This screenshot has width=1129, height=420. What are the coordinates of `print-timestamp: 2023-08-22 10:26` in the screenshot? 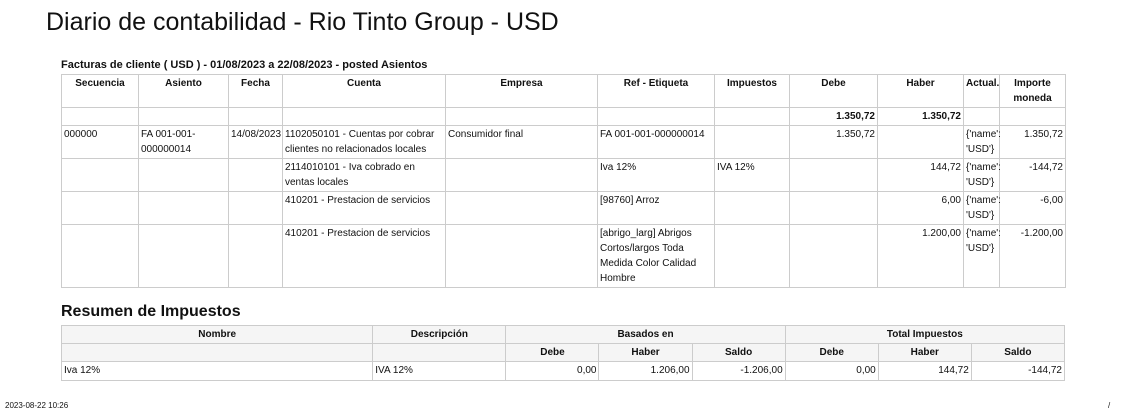 It's located at (37, 405).